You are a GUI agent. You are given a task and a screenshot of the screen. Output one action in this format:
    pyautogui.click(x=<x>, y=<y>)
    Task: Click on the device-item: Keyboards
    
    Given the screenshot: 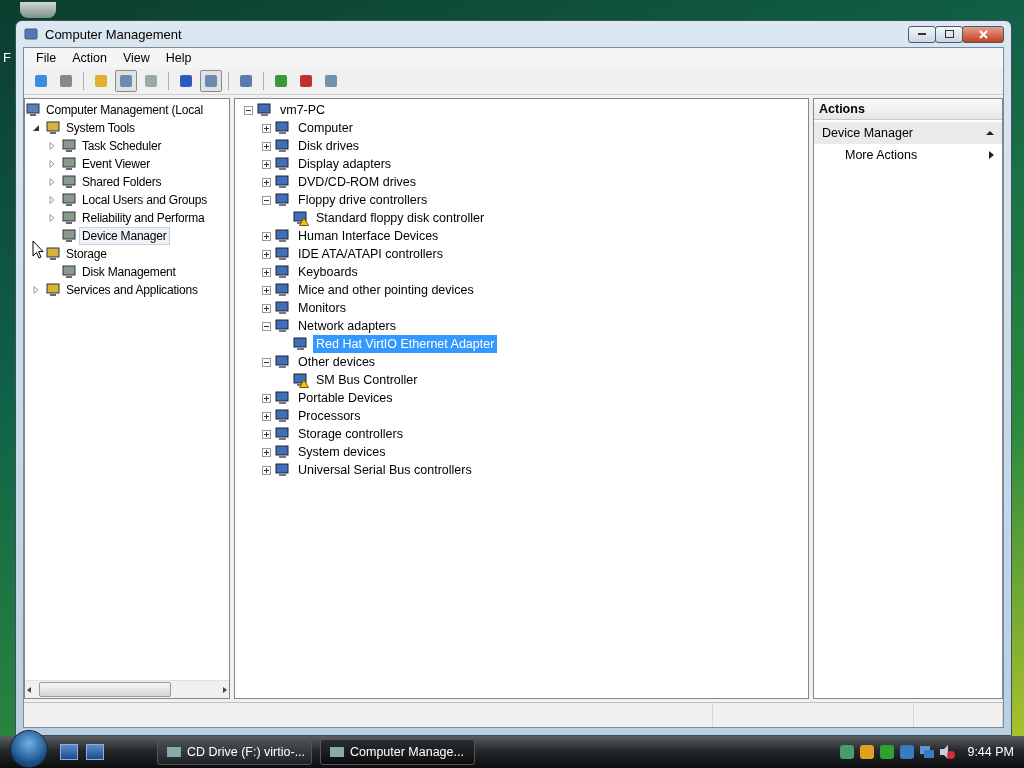 What is the action you would take?
    pyautogui.click(x=328, y=272)
    